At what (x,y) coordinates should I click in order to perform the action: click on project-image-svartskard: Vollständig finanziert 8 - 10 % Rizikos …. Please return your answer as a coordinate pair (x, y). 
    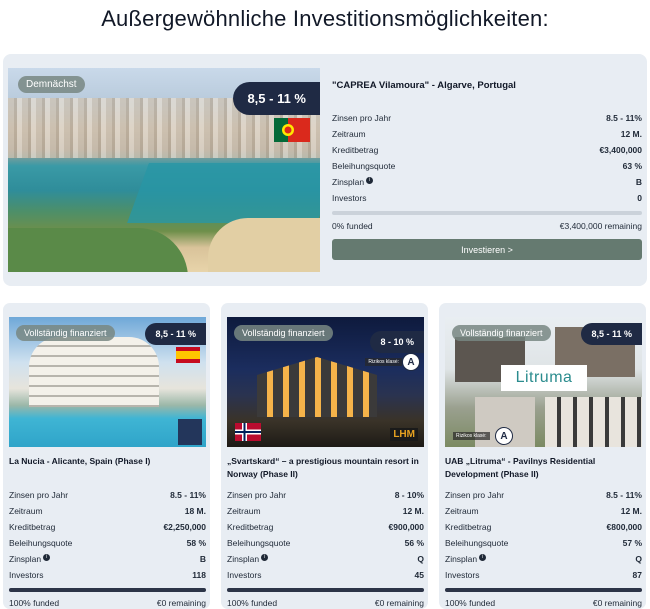
    Looking at the image, I should click on (325, 382).